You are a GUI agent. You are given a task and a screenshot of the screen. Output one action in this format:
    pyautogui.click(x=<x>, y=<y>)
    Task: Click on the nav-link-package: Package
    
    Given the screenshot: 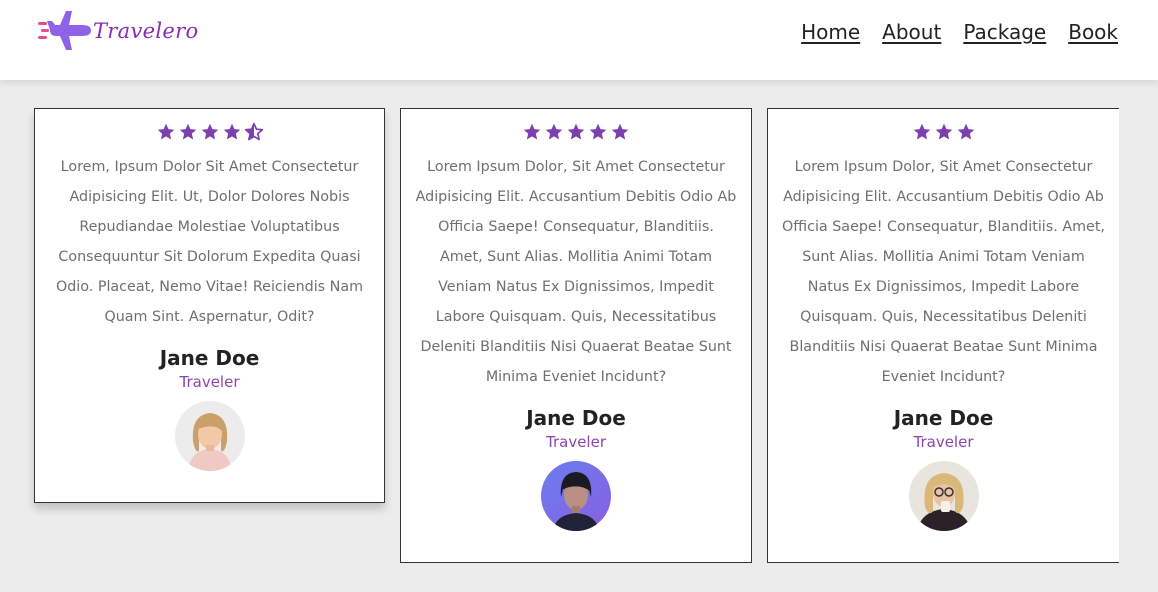 What is the action you would take?
    pyautogui.click(x=1004, y=32)
    